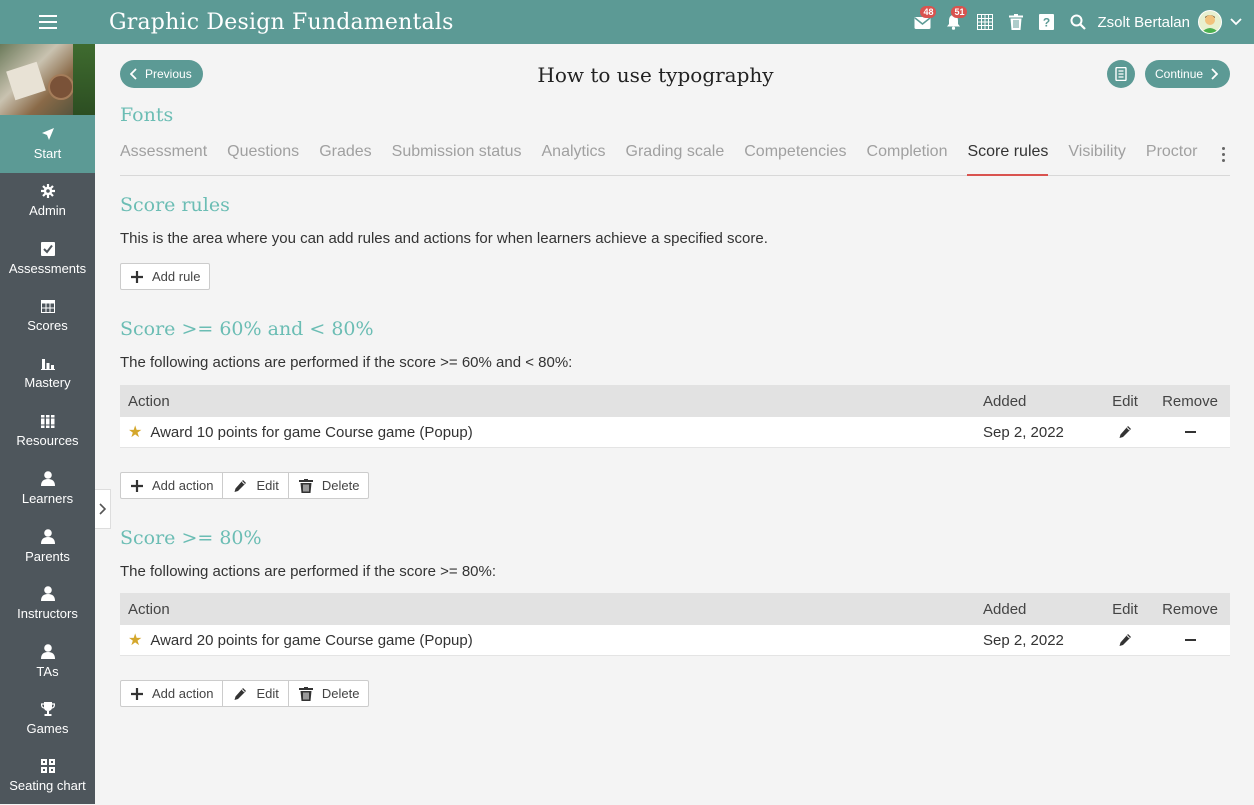 The width and height of the screenshot is (1254, 805). What do you see at coordinates (47, 547) in the screenshot?
I see `sidebar-item-parents: Parents` at bounding box center [47, 547].